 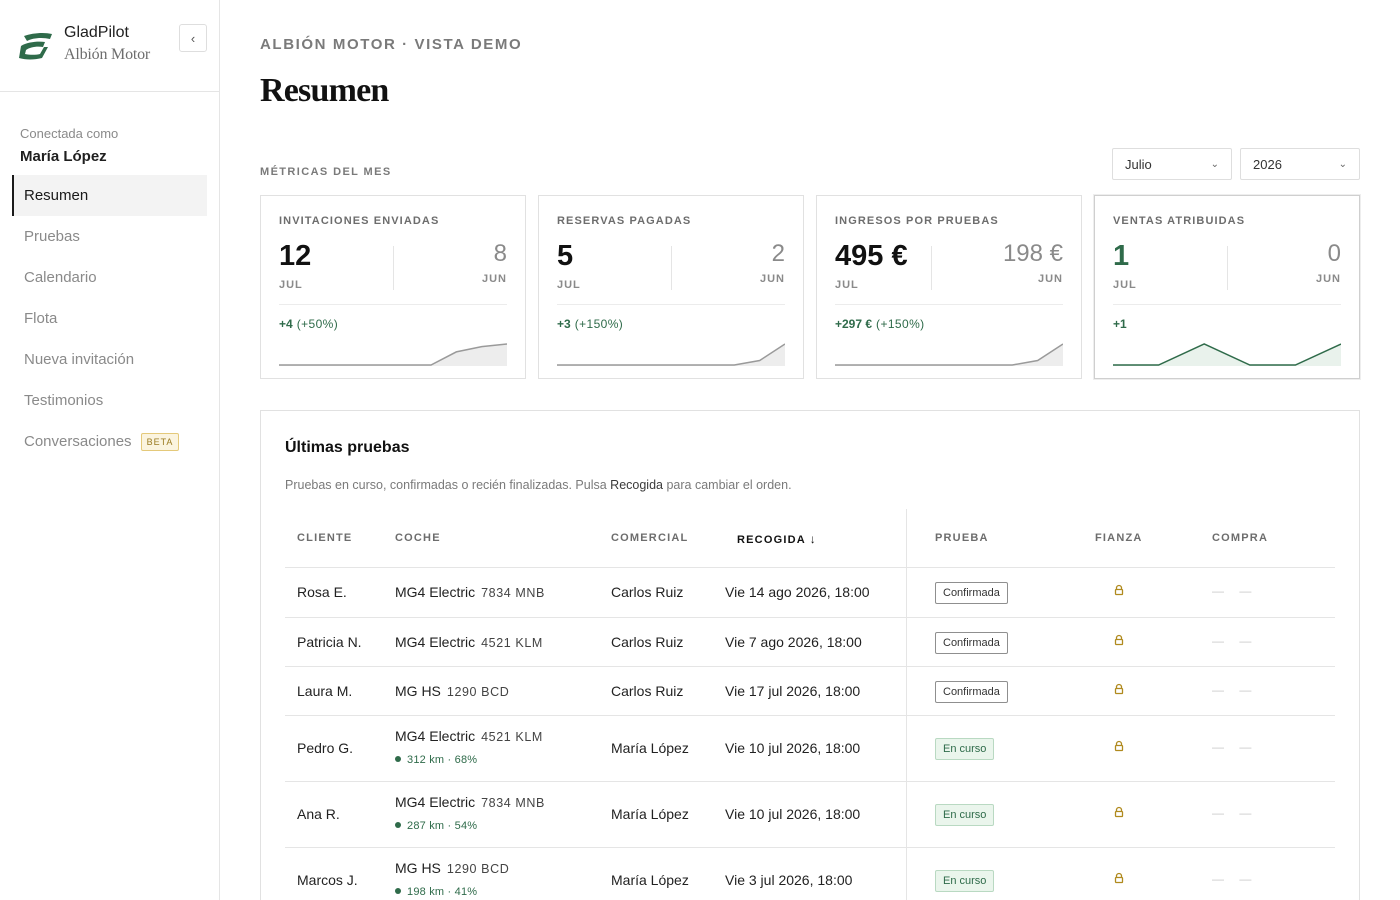 I want to click on column-header-recogida: RECOGIDA ↓, so click(x=777, y=539).